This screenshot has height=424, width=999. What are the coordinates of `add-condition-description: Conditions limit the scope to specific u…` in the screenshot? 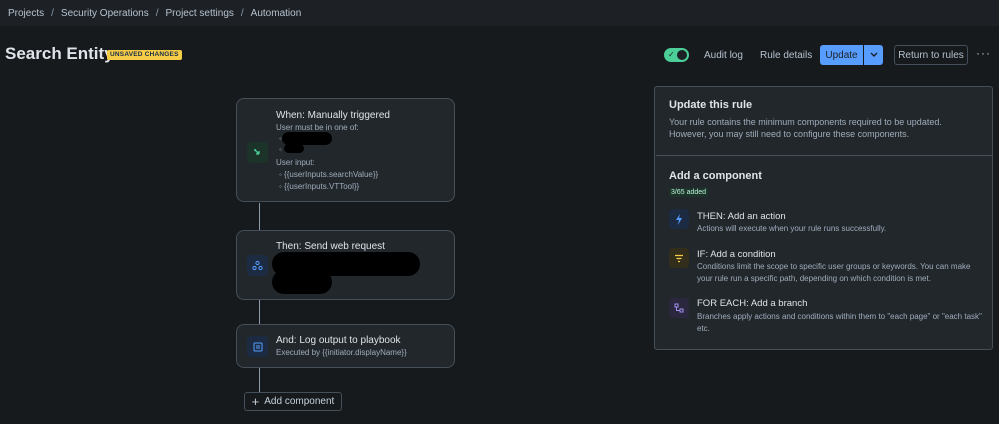 It's located at (834, 272).